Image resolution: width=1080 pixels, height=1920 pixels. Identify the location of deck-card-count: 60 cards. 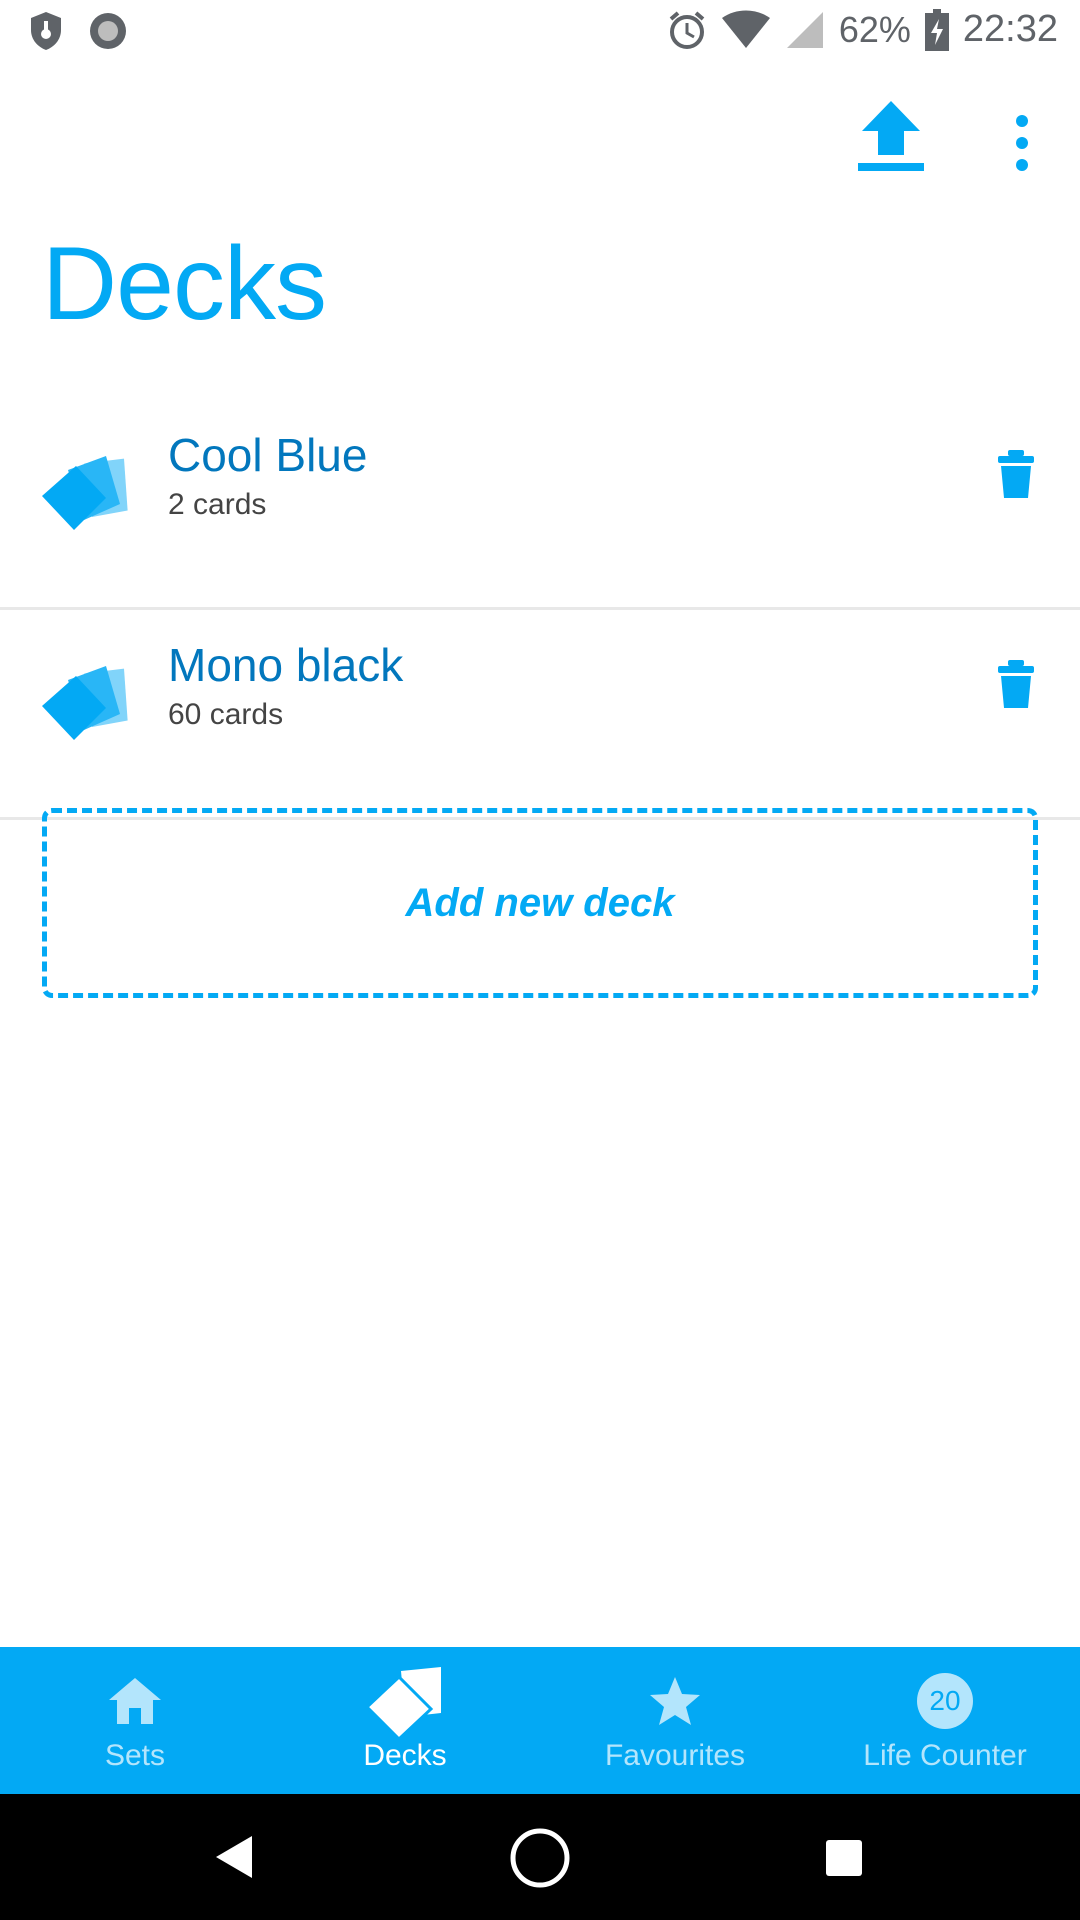
(226, 714).